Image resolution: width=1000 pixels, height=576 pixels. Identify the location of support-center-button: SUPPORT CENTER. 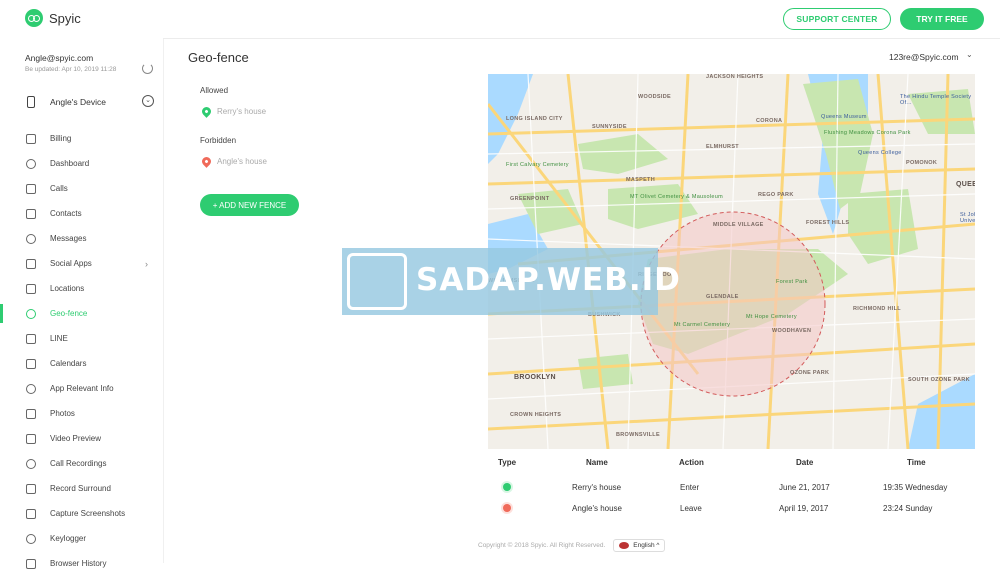
(837, 19).